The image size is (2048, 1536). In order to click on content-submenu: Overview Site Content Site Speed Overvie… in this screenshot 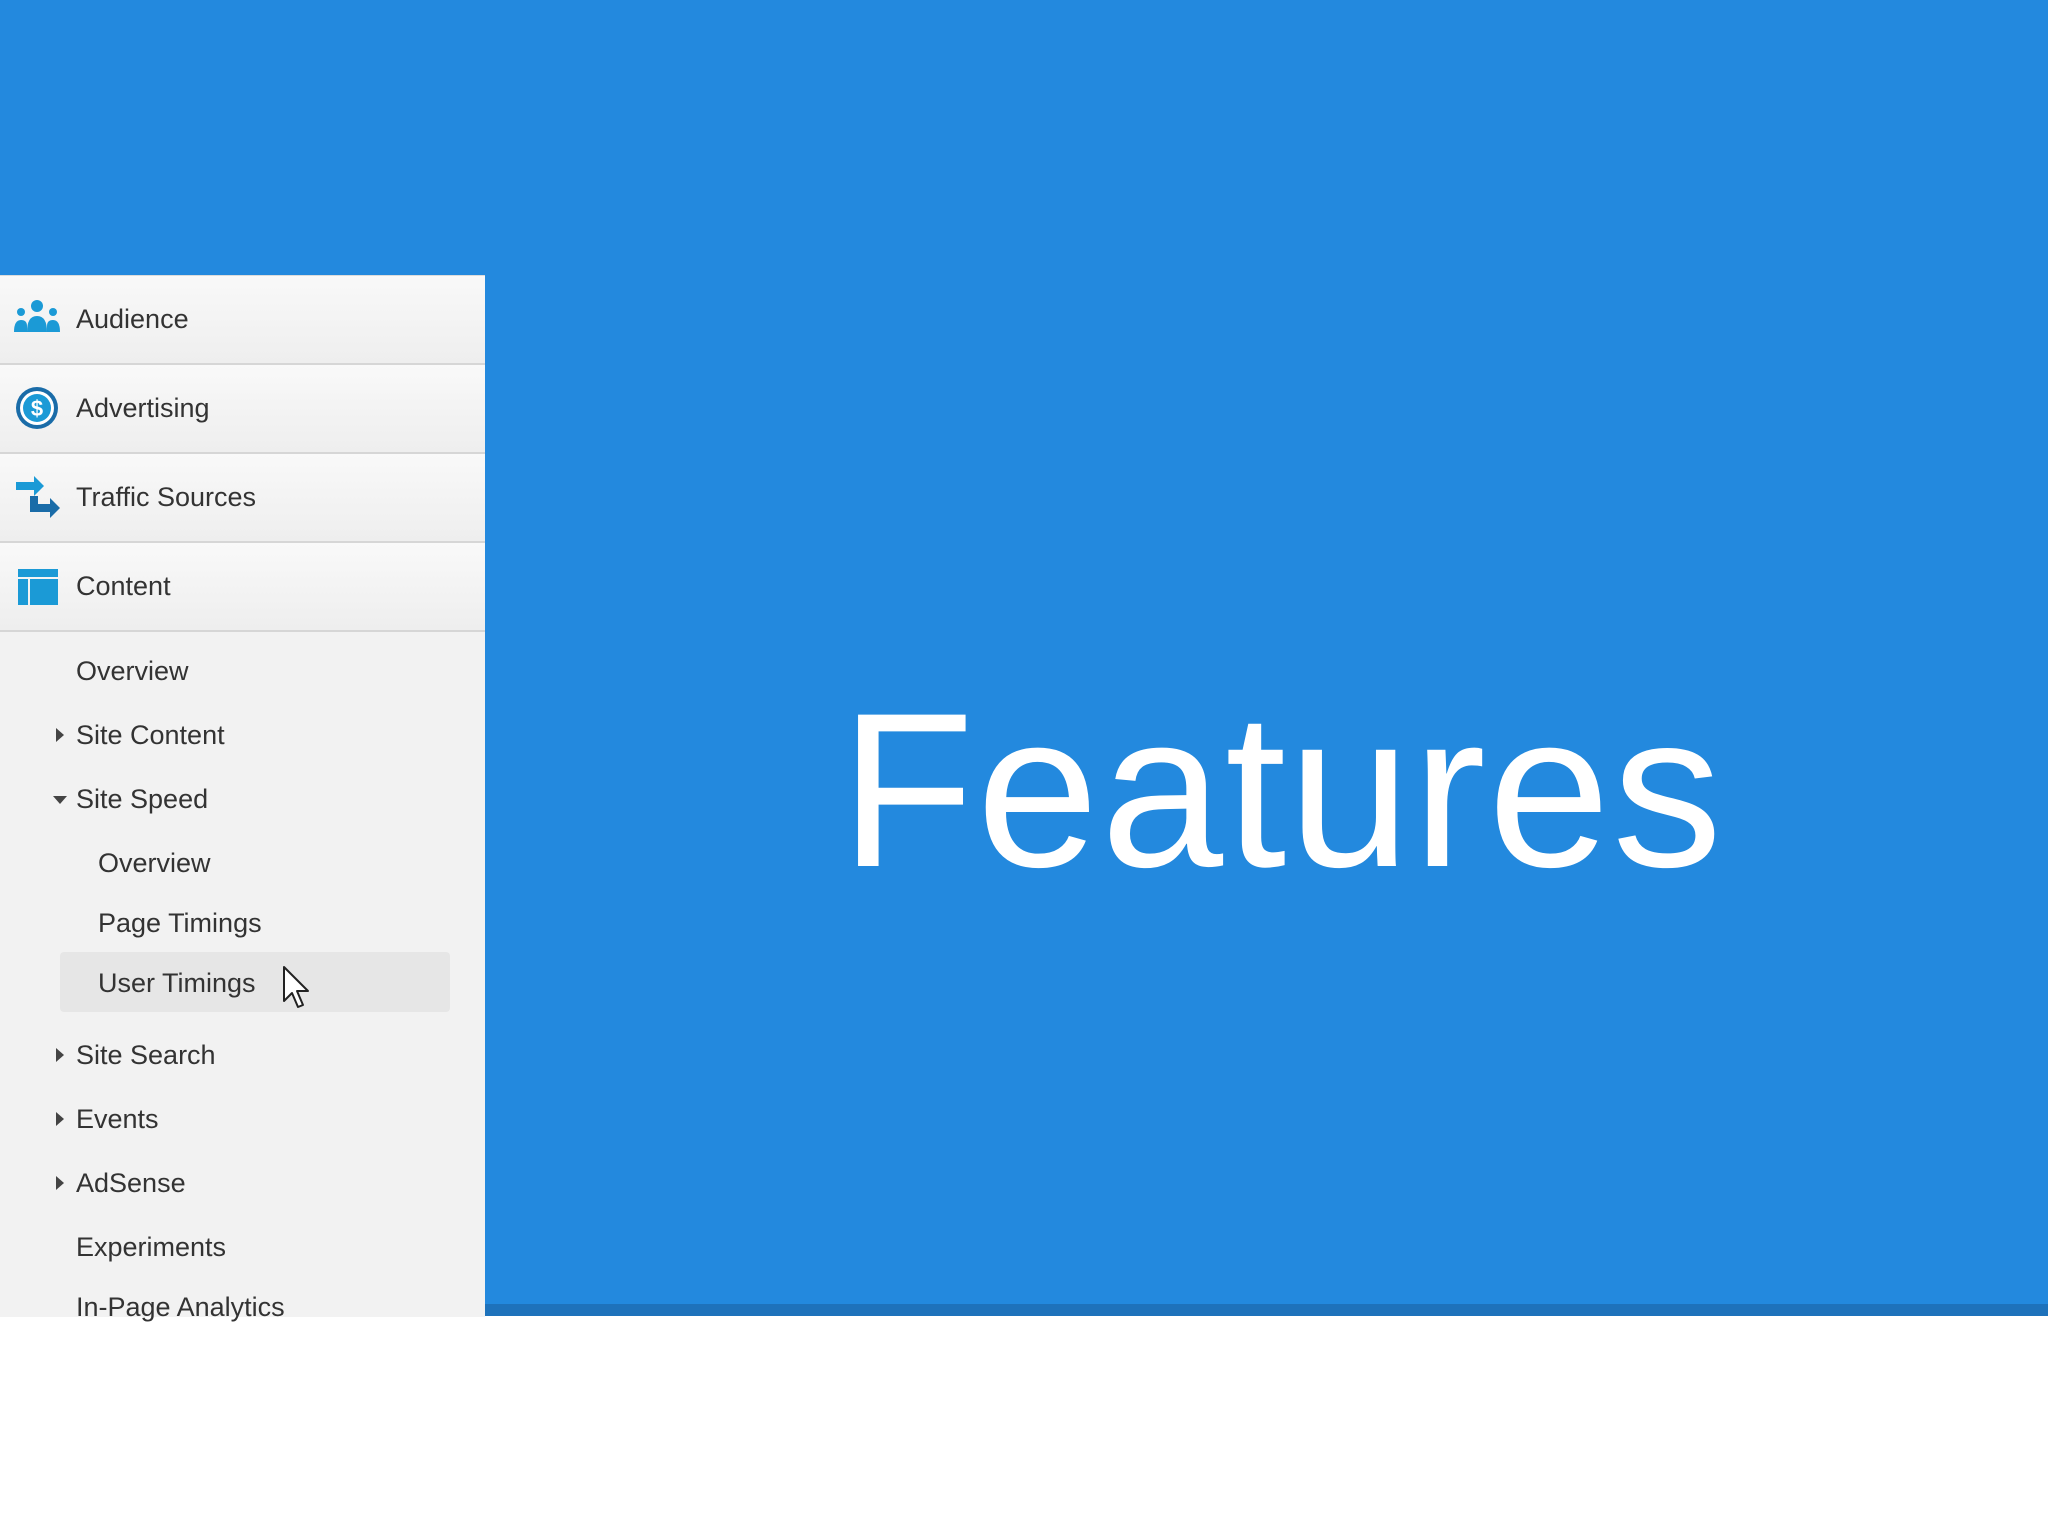, I will do `click(242, 984)`.